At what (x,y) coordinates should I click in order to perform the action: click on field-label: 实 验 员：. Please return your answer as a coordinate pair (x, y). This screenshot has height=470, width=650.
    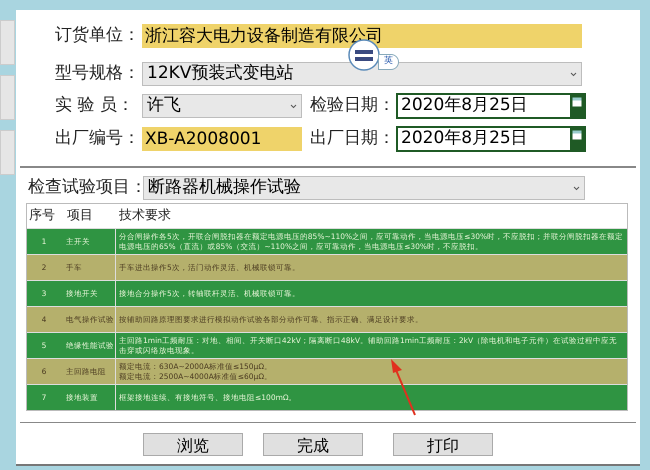
    Looking at the image, I should click on (95, 106).